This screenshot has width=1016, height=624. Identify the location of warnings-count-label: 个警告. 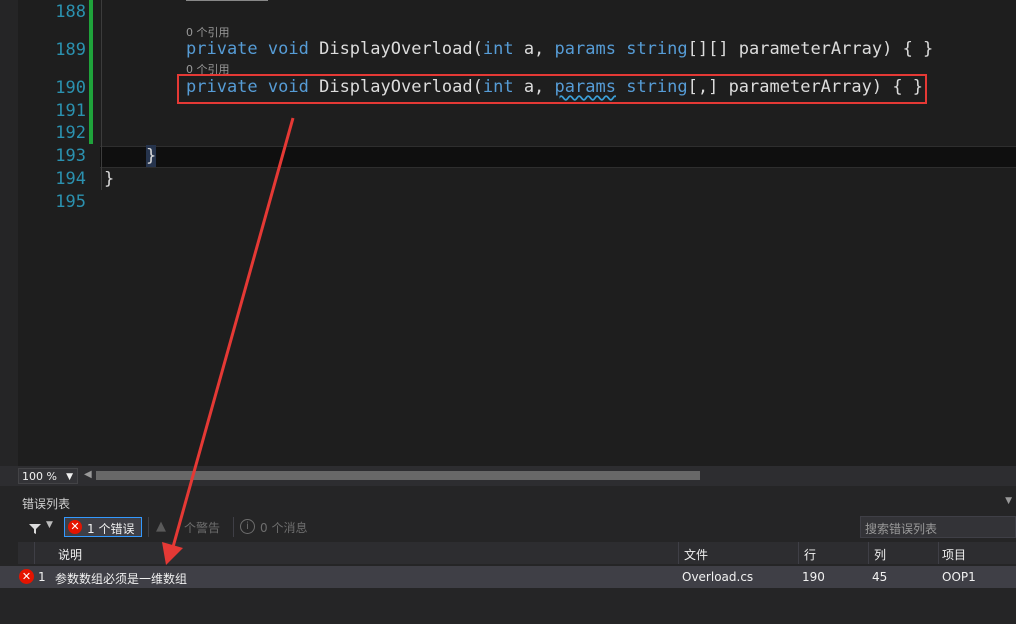
(202, 528).